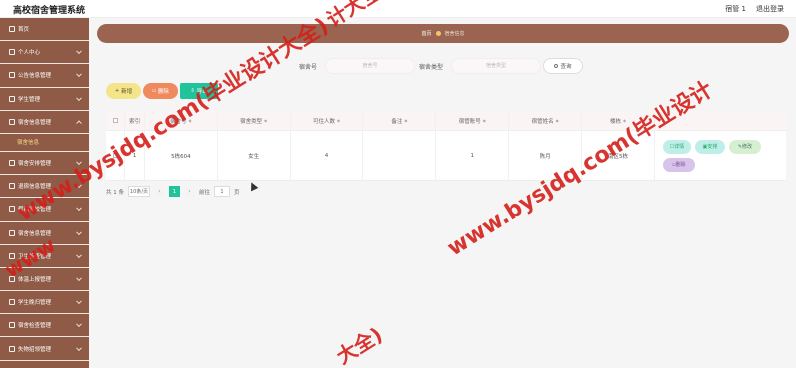 Image resolution: width=796 pixels, height=368 pixels. What do you see at coordinates (181, 155) in the screenshot?
I see `cell-dorm-no: 5栋604` at bounding box center [181, 155].